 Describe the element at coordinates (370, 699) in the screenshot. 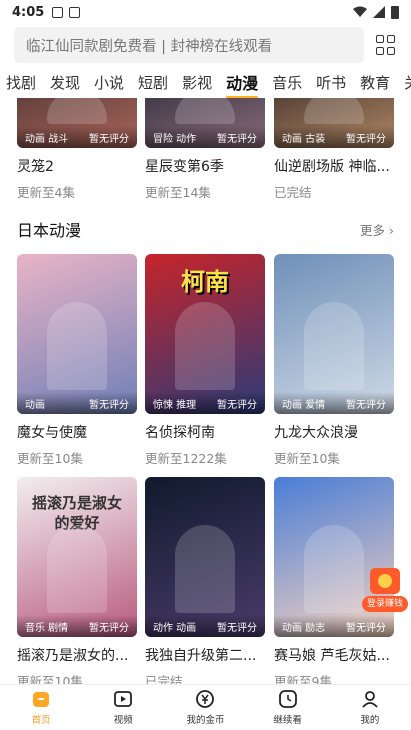

I see `profile-icon` at that location.